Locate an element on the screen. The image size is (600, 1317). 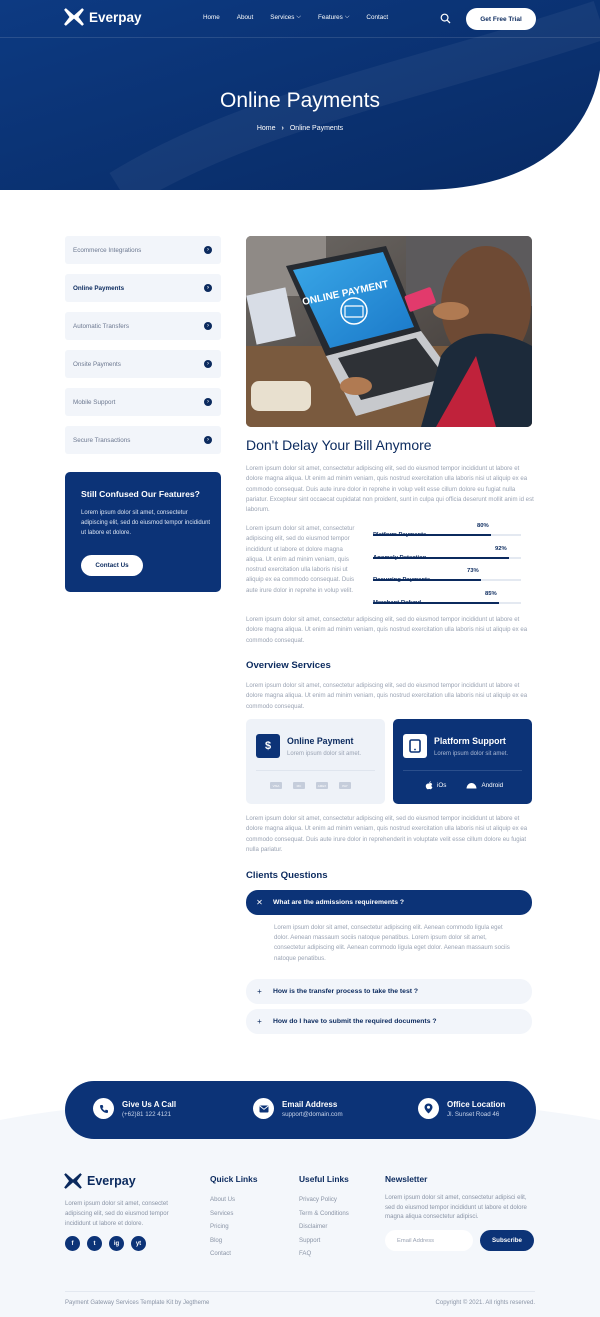
card-title: Platform Support is located at coordinates (470, 741).